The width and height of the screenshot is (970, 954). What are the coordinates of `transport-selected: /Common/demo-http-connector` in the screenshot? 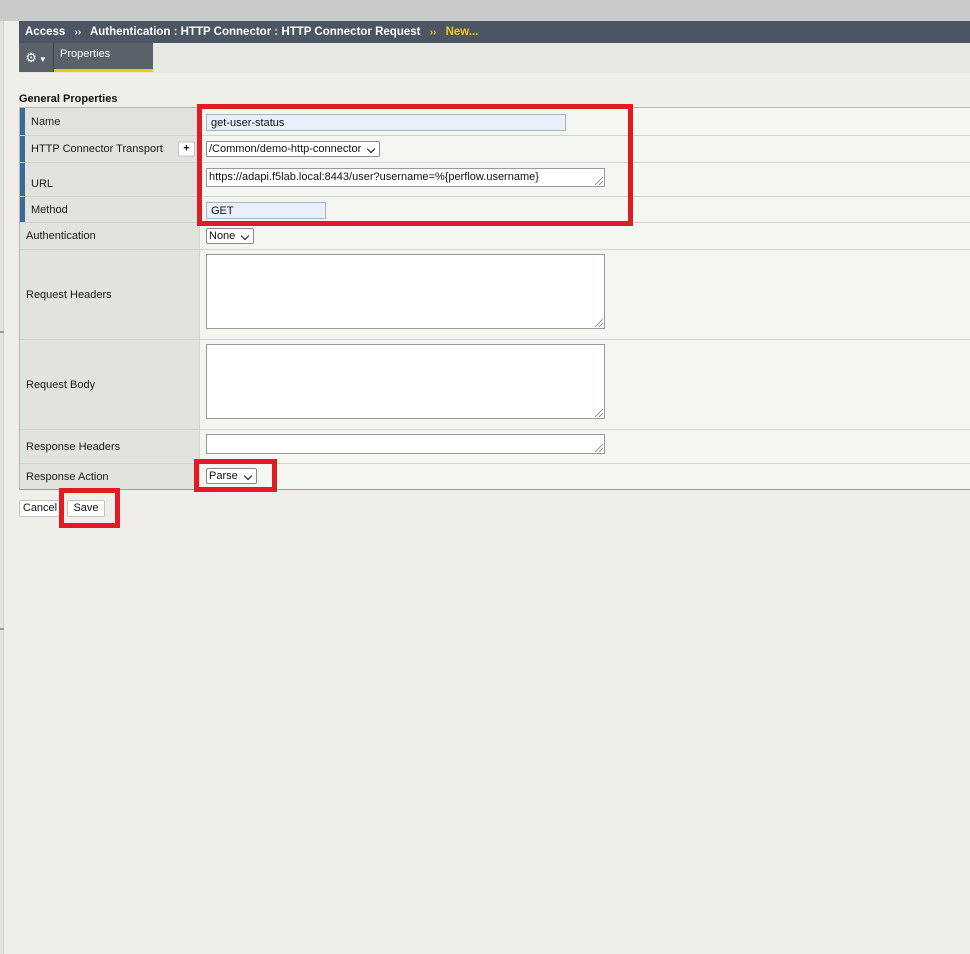 It's located at (285, 149).